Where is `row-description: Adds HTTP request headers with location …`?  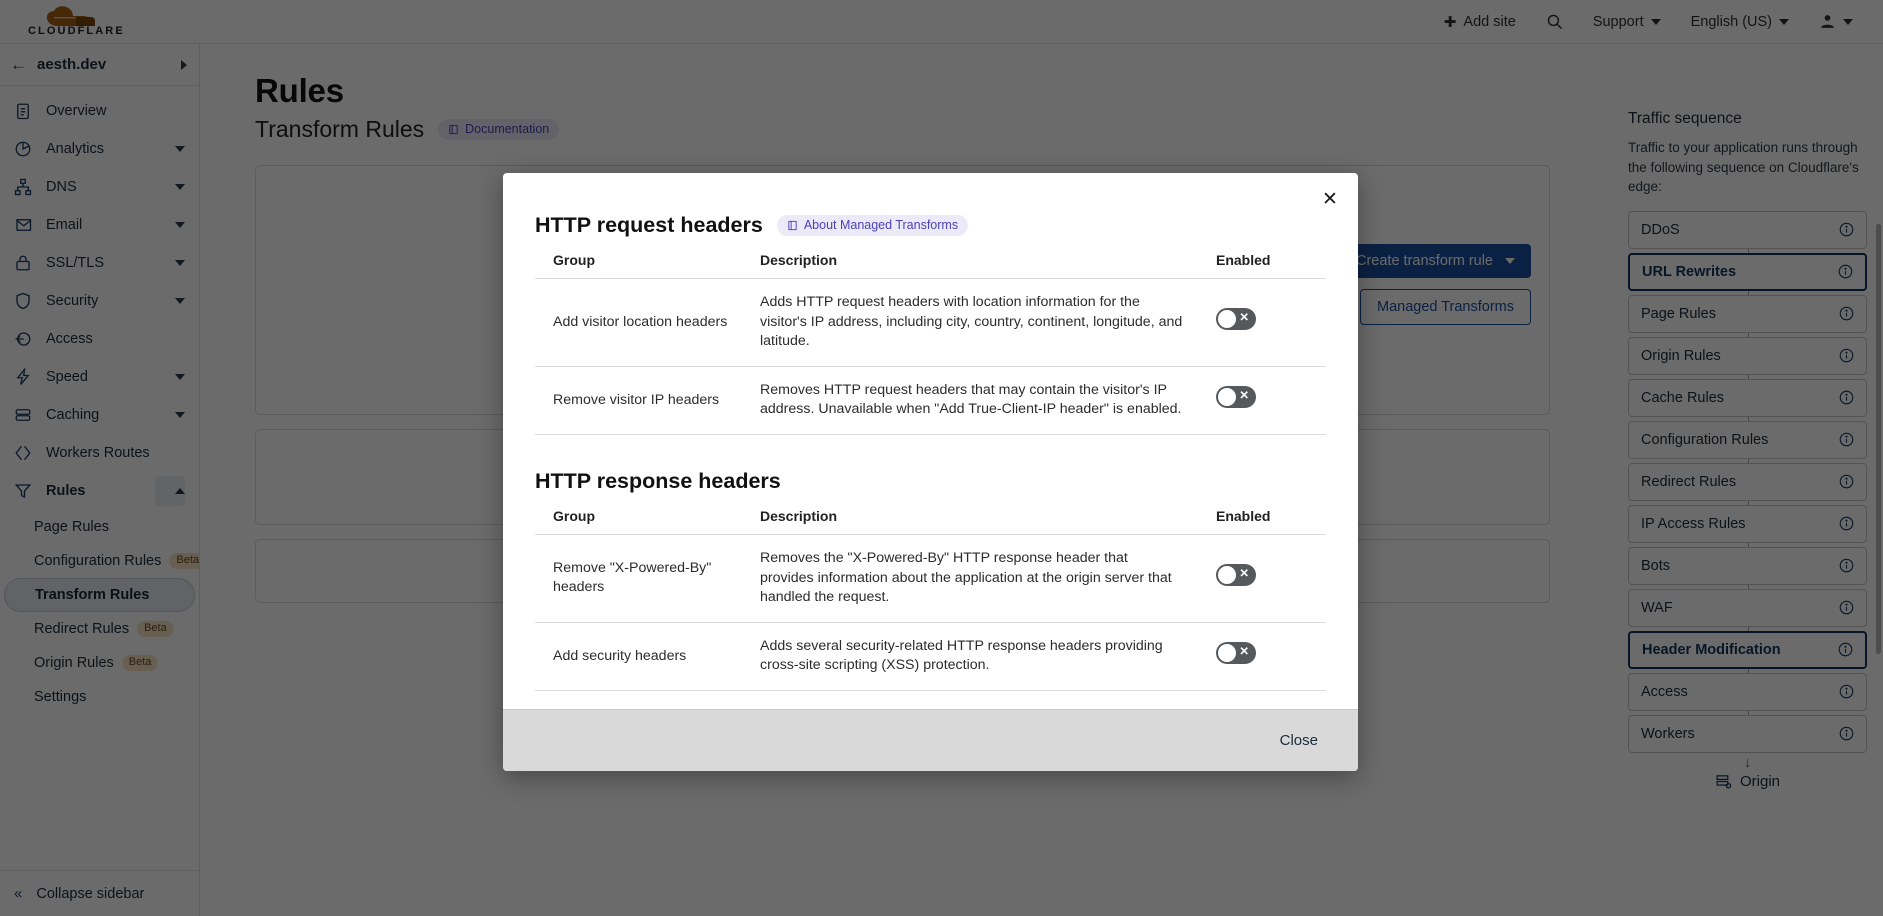 row-description: Adds HTTP request headers with location … is located at coordinates (984, 322).